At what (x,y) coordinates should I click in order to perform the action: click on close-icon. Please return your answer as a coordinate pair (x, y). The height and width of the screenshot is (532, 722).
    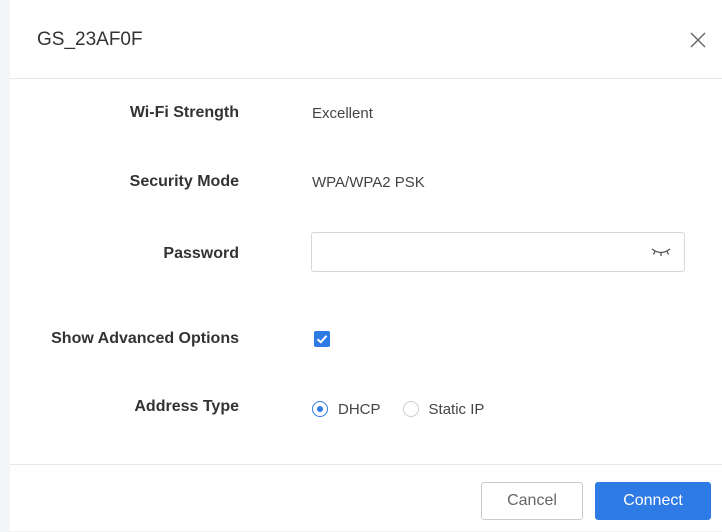
    Looking at the image, I should click on (698, 40).